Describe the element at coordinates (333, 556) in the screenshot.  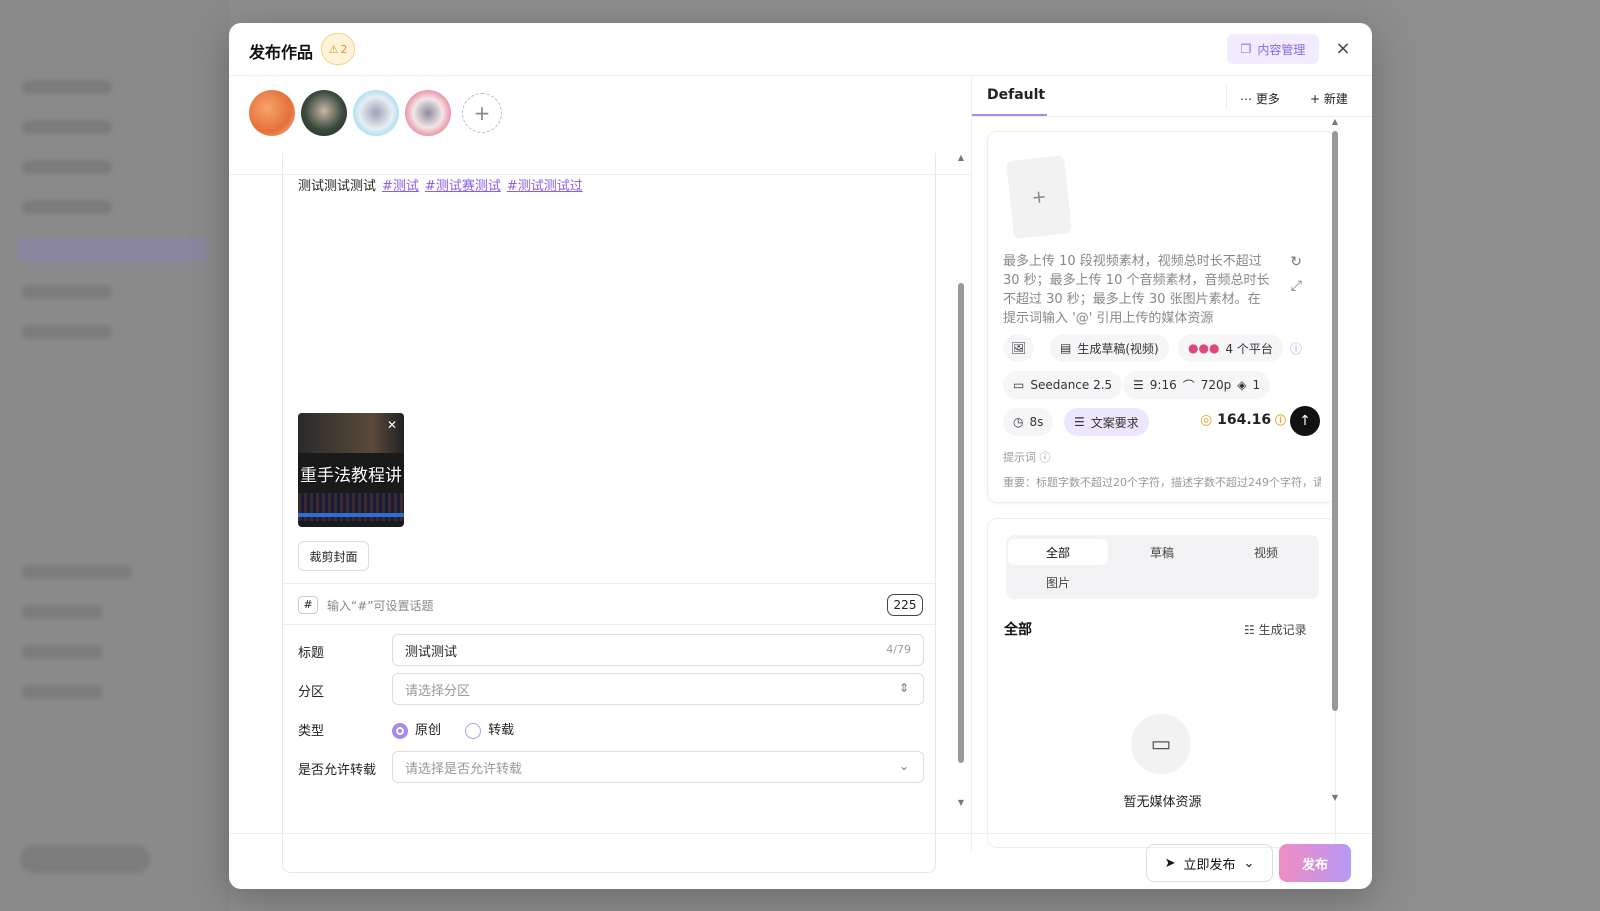
I see `crop-cover-button: 裁剪封面` at that location.